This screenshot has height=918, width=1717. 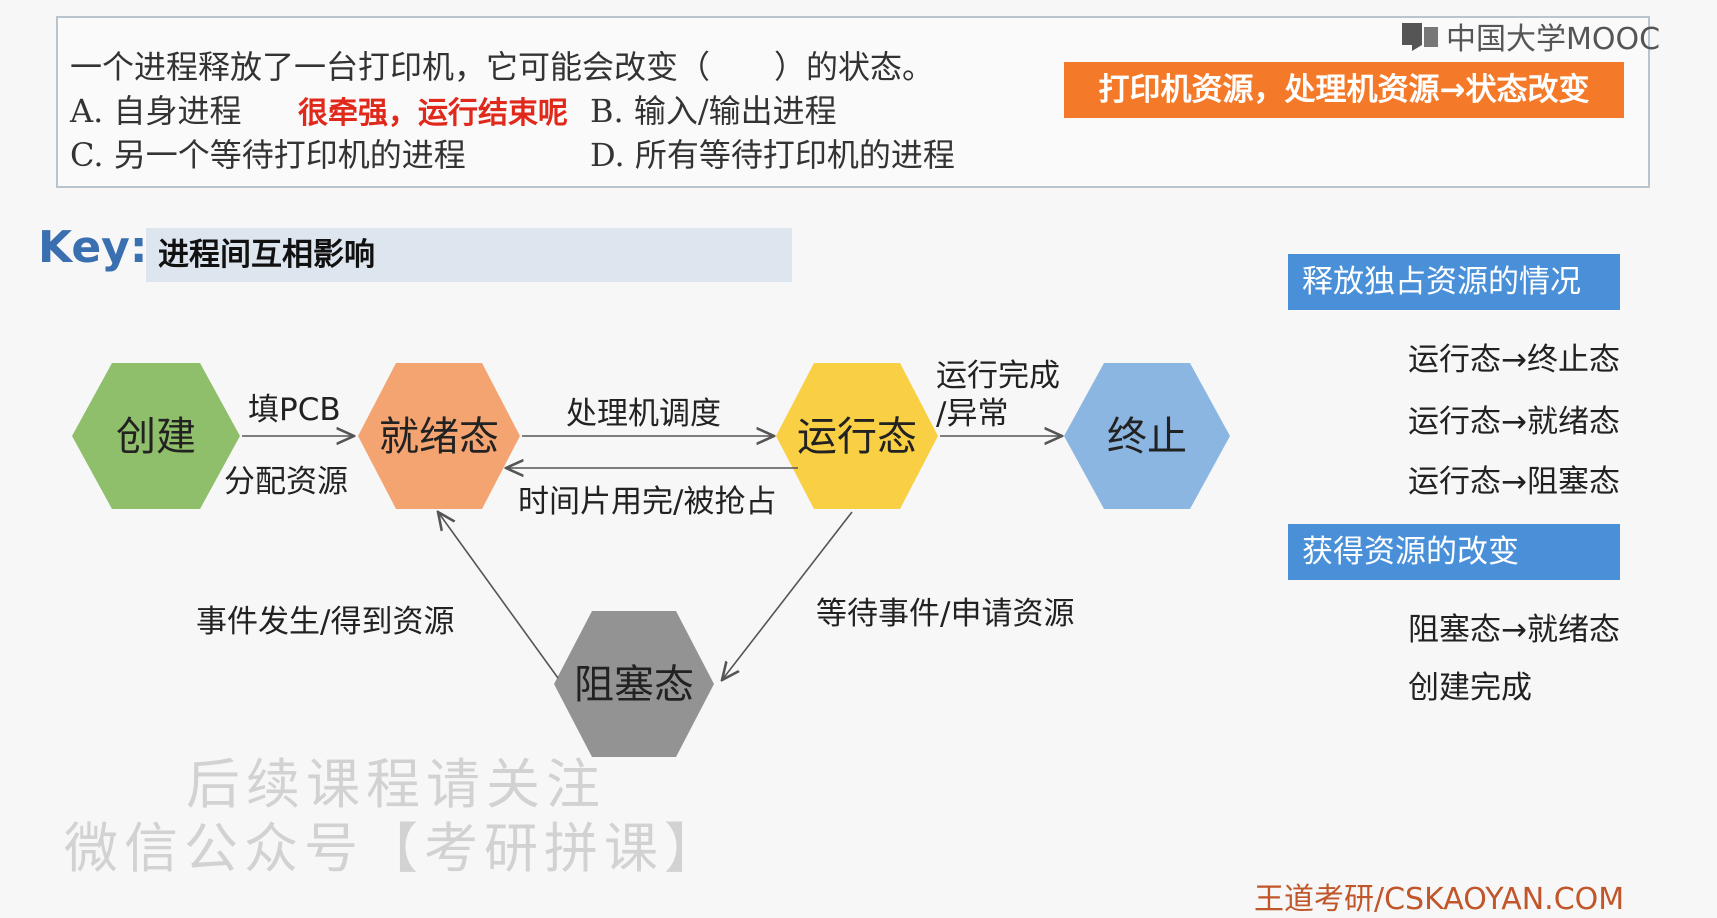 I want to click on node-ready-label: 就绪态, so click(x=439, y=437).